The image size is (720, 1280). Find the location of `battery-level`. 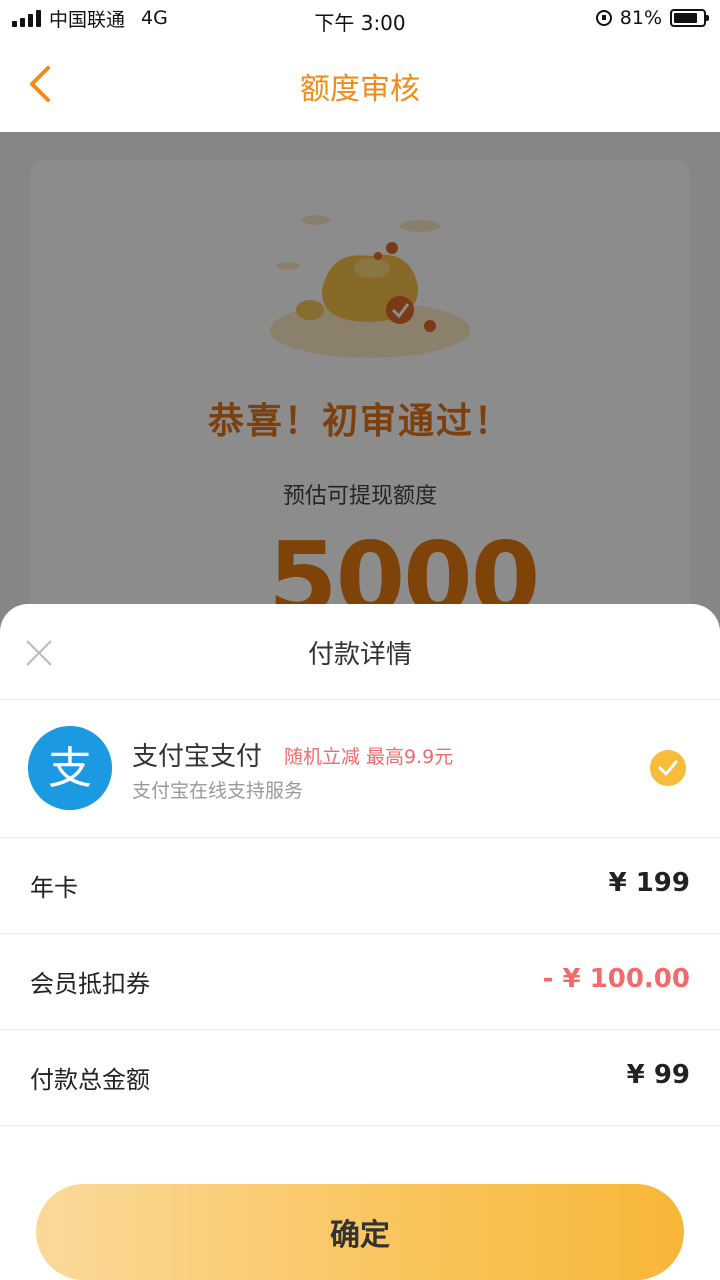

battery-level is located at coordinates (685, 18).